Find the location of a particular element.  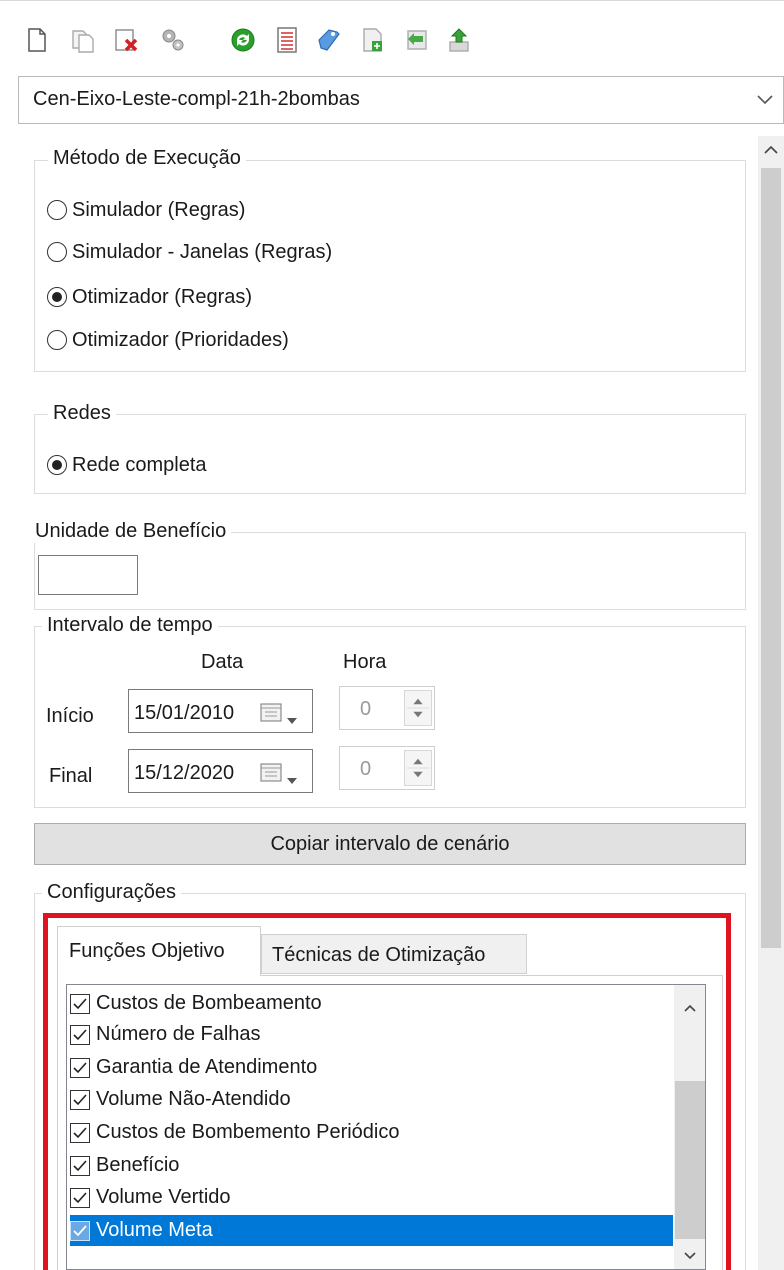

final-hour-stepper: 0 is located at coordinates (387, 768).